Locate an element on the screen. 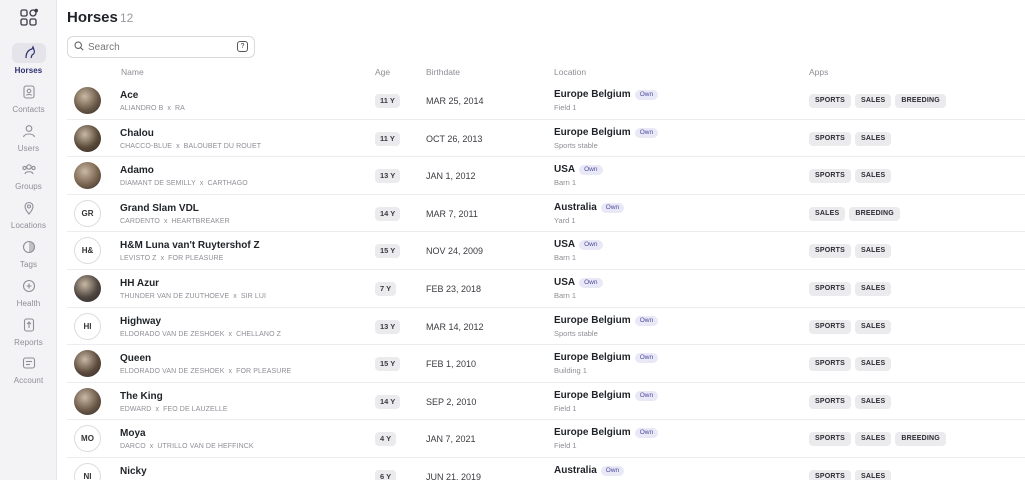  location: Europe Belgium Own is located at coordinates (606, 94).